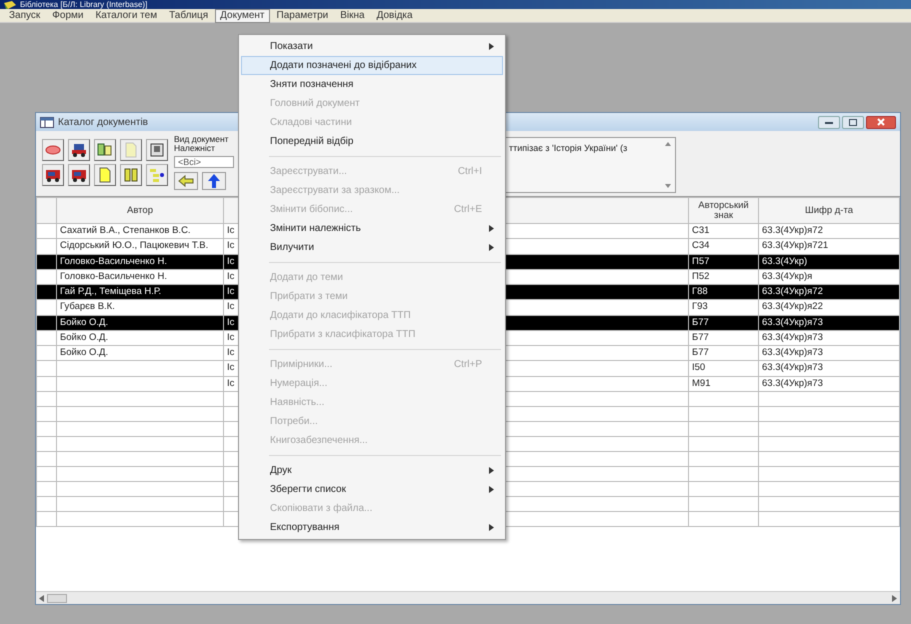 Image resolution: width=911 pixels, height=624 pixels. What do you see at coordinates (140, 231) in the screenshot?
I see `table-cell: Сахатий В.А., Степанков В.С.` at bounding box center [140, 231].